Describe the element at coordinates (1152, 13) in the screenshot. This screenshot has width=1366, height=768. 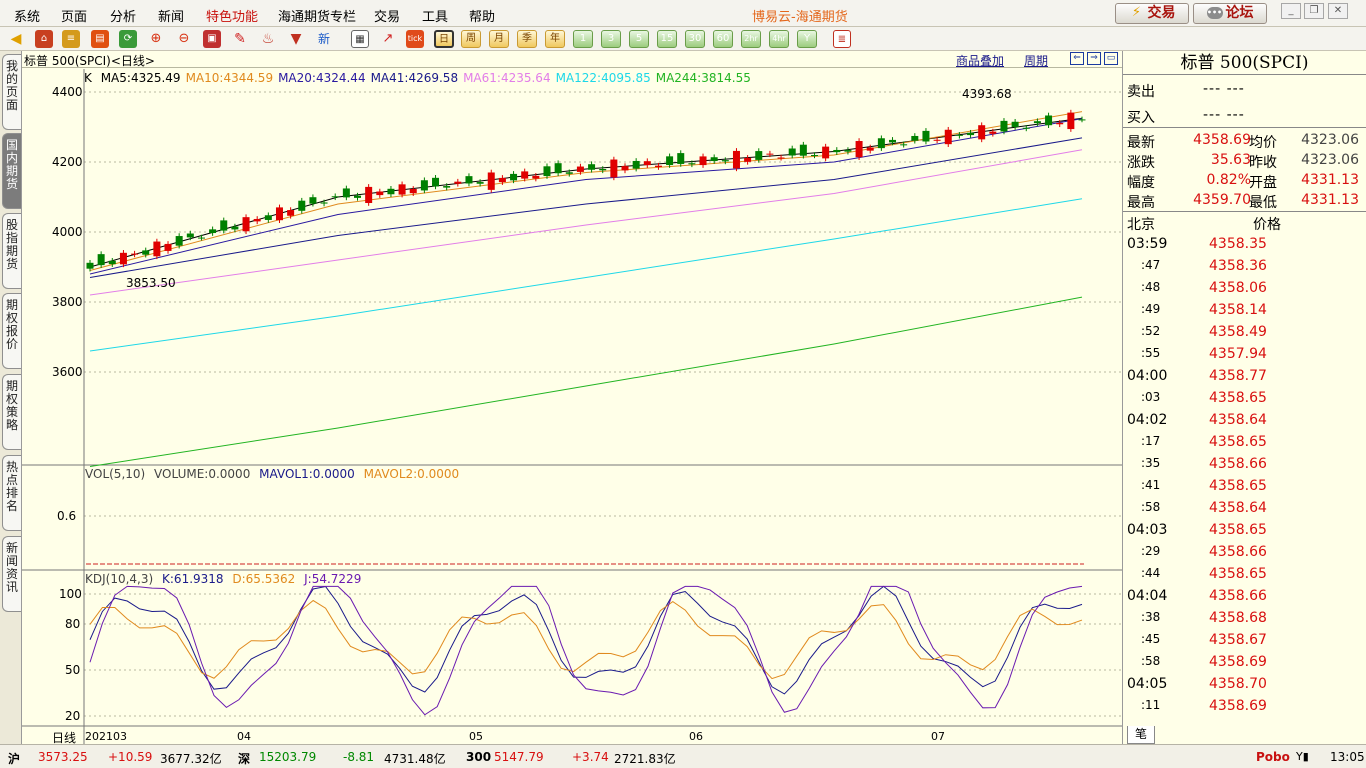
I see `trade-button: ⚡ 交易` at that location.